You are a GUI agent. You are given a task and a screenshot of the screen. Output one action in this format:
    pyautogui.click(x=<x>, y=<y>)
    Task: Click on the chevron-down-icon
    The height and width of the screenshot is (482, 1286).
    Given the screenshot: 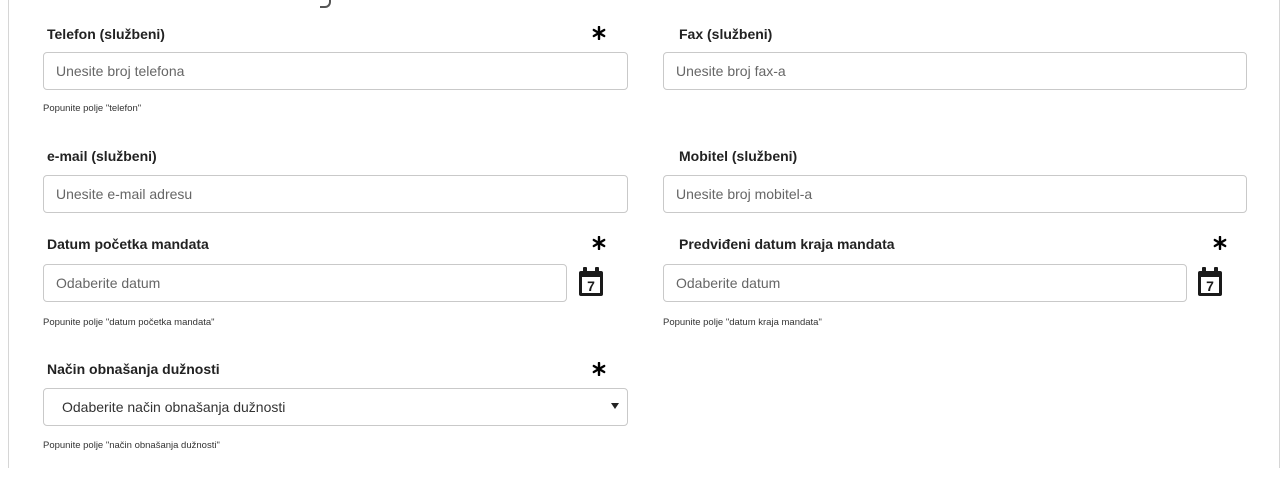 What is the action you would take?
    pyautogui.click(x=615, y=406)
    